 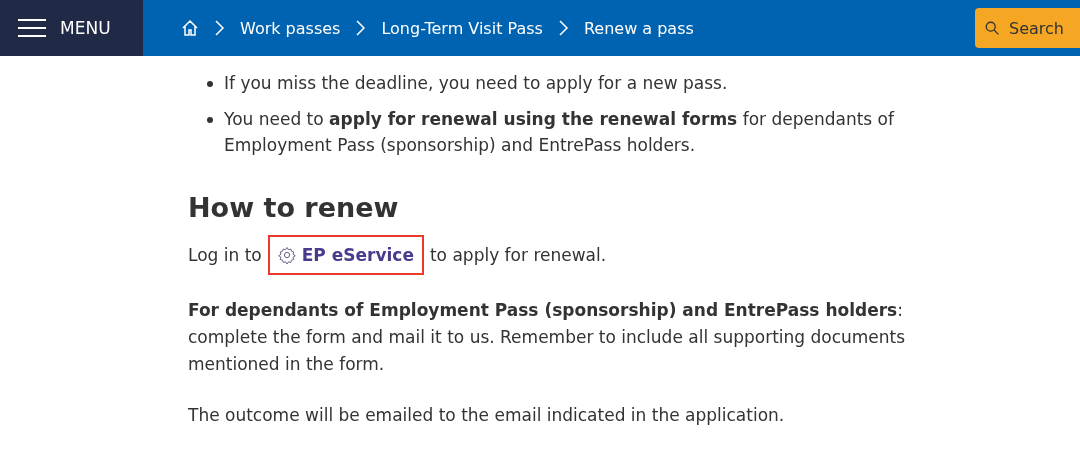 I want to click on section-heading: How to renew, so click(x=294, y=207).